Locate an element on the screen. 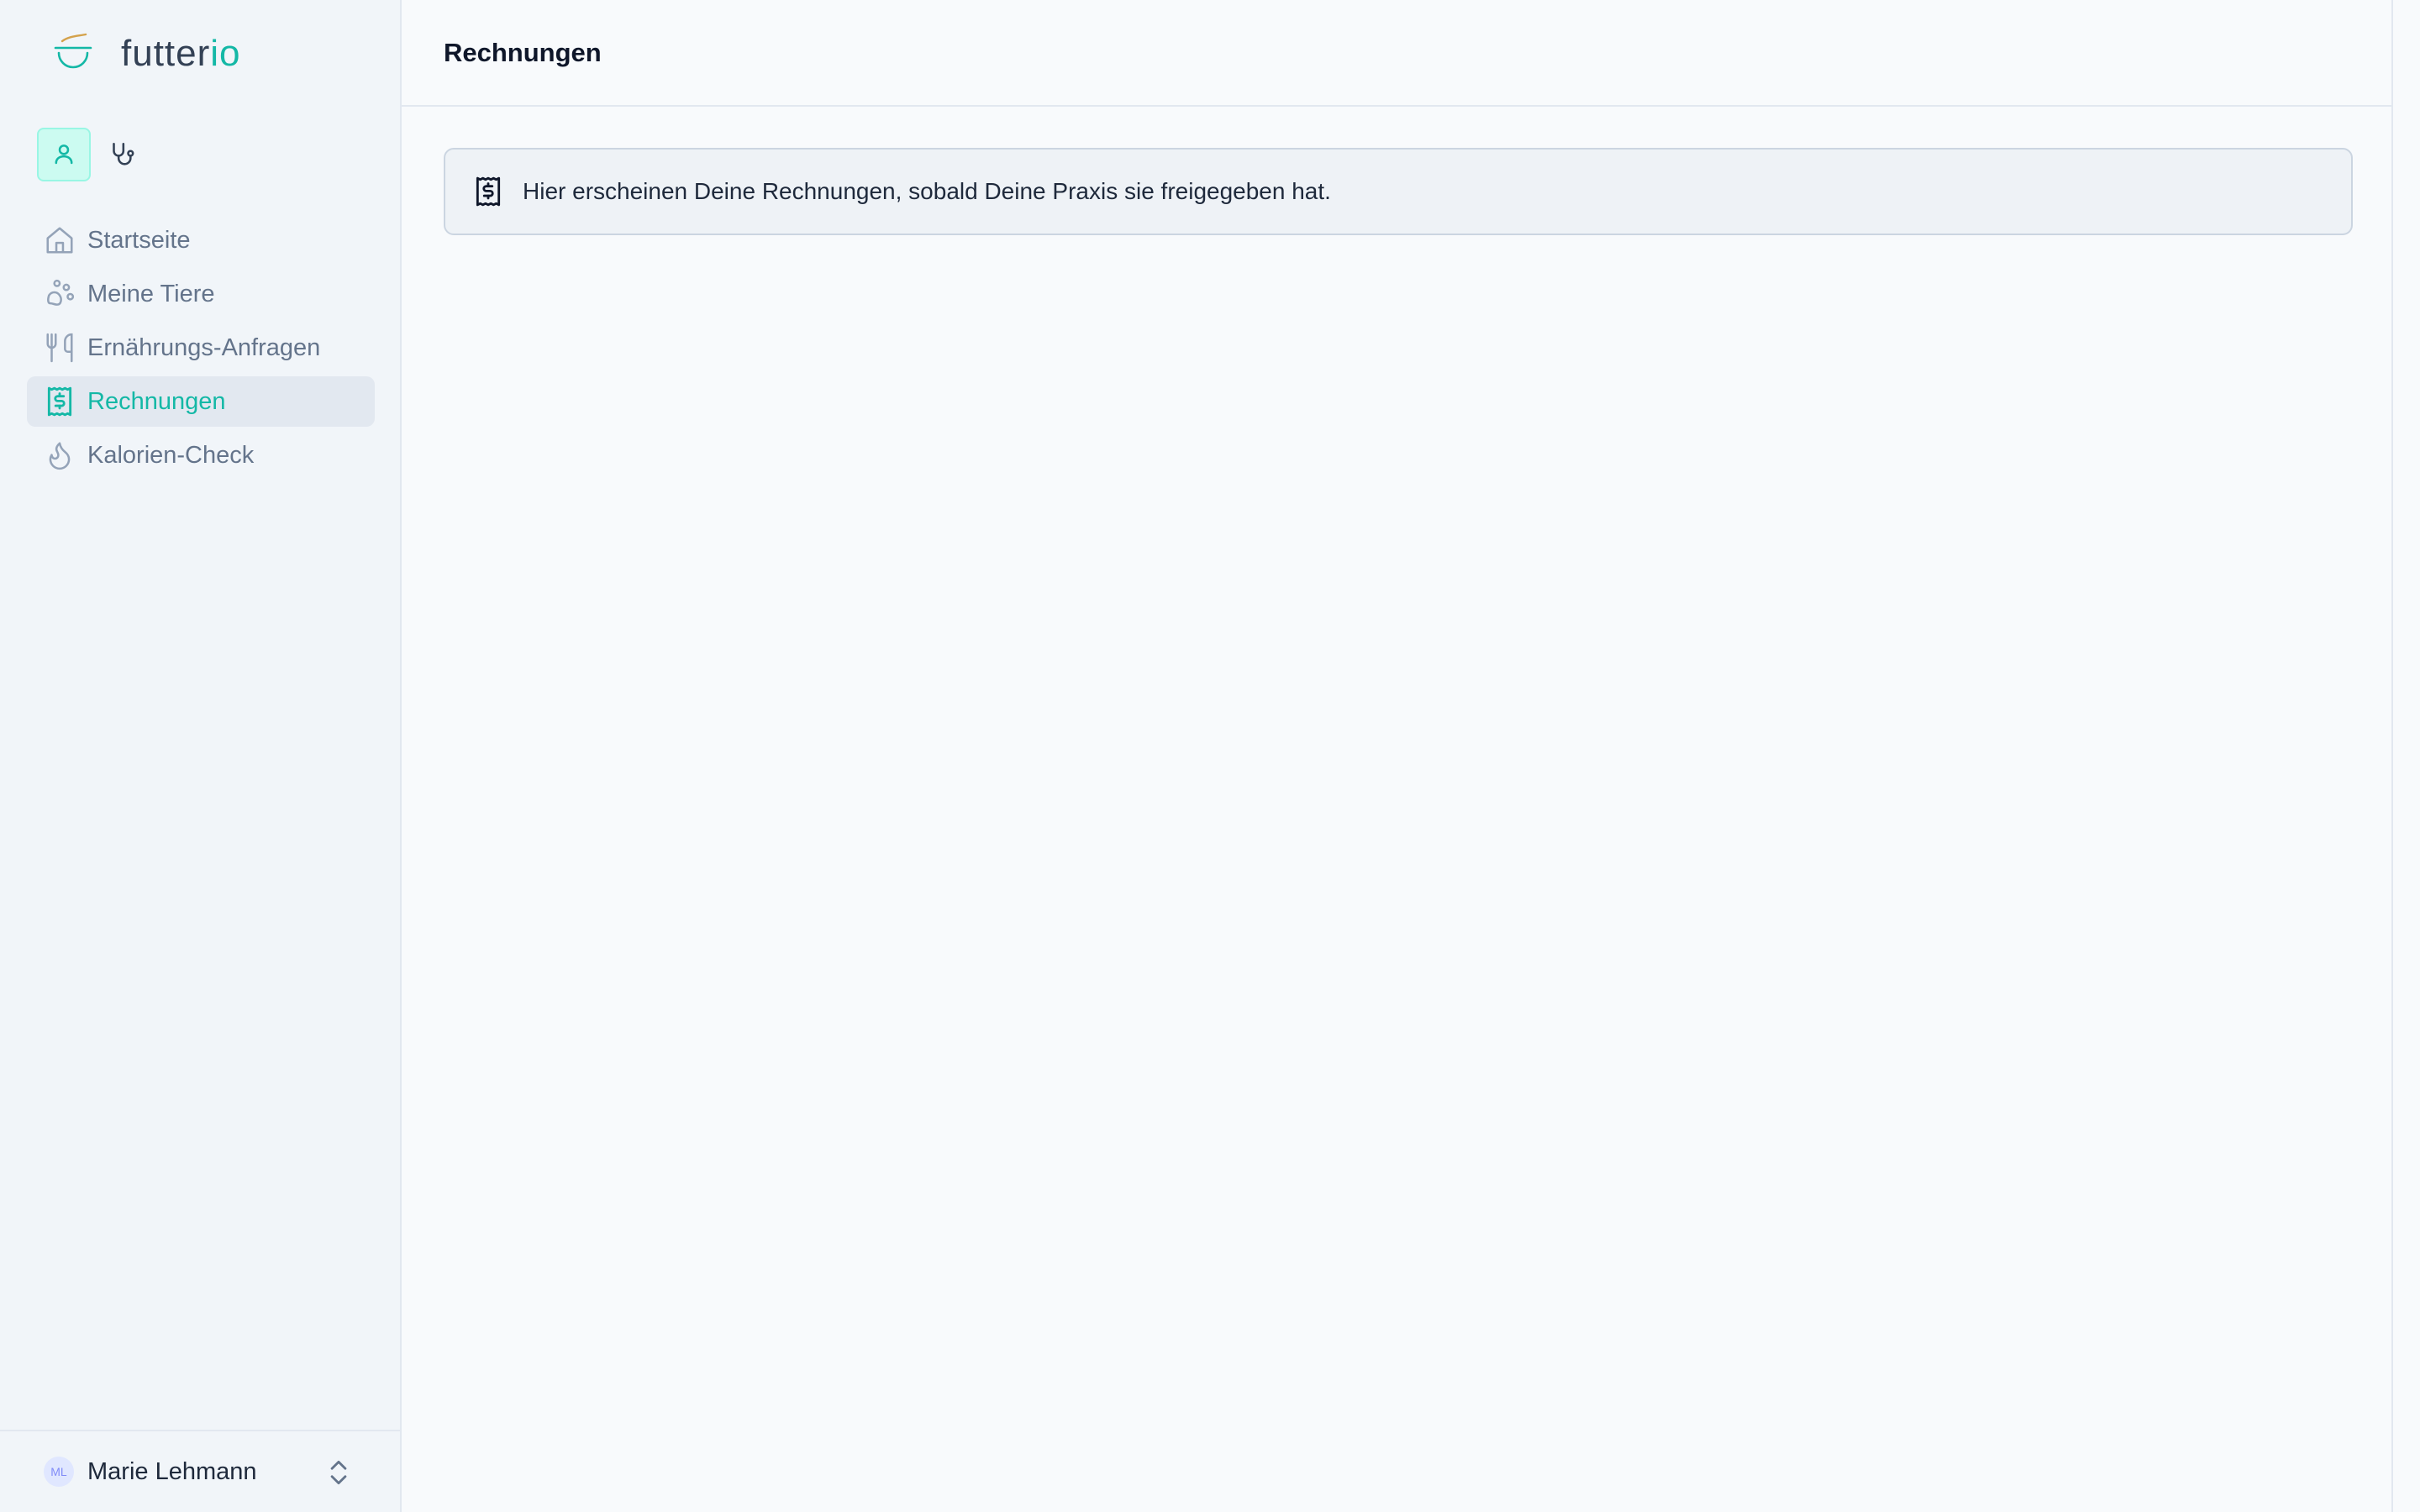 This screenshot has height=1512, width=2420. sidebar-item-startseite: Startseite is located at coordinates (201, 240).